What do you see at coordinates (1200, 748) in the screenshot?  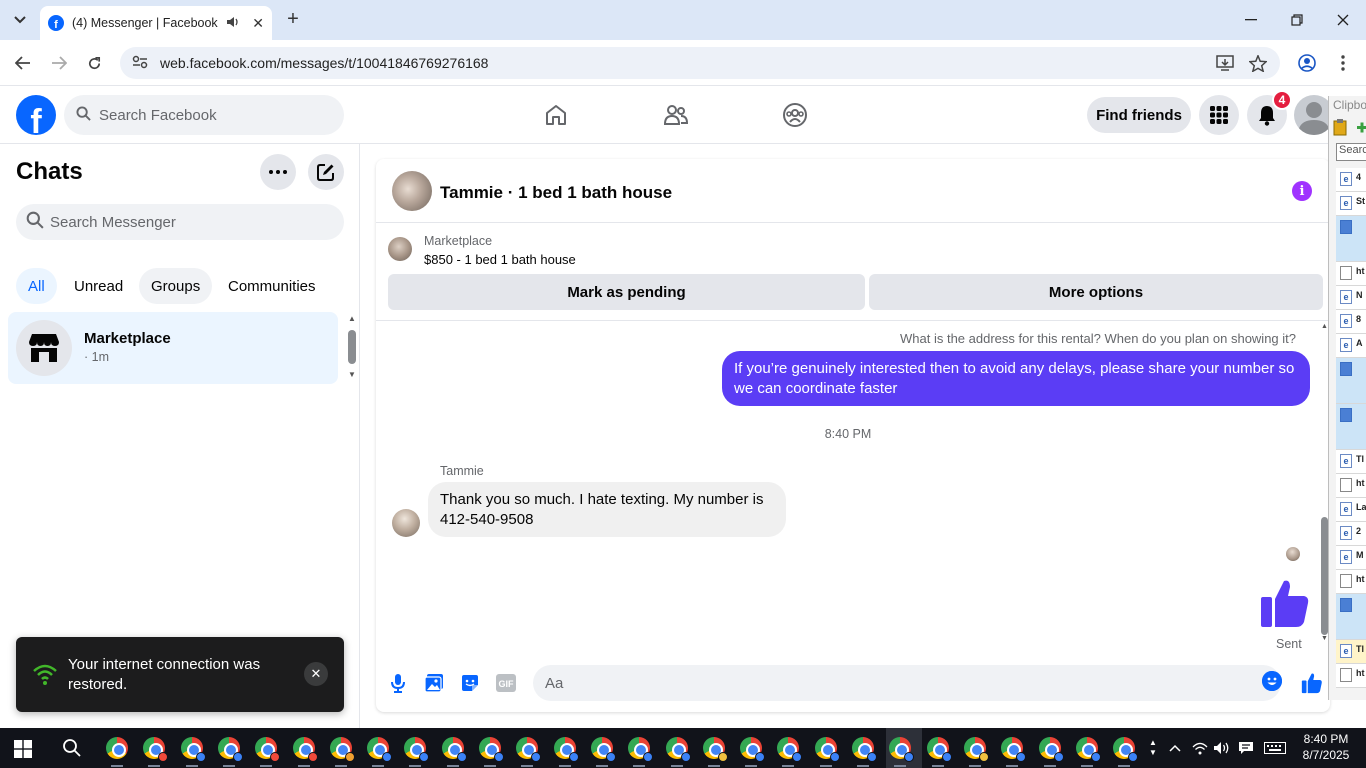 I see `network-icon` at bounding box center [1200, 748].